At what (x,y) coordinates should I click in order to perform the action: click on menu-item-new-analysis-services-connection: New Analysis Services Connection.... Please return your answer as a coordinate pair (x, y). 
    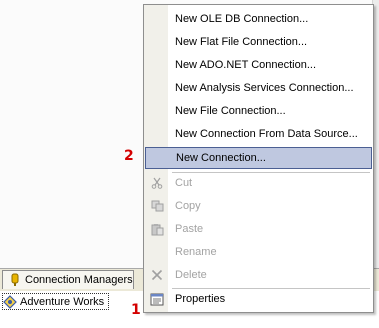
    Looking at the image, I should click on (258, 88).